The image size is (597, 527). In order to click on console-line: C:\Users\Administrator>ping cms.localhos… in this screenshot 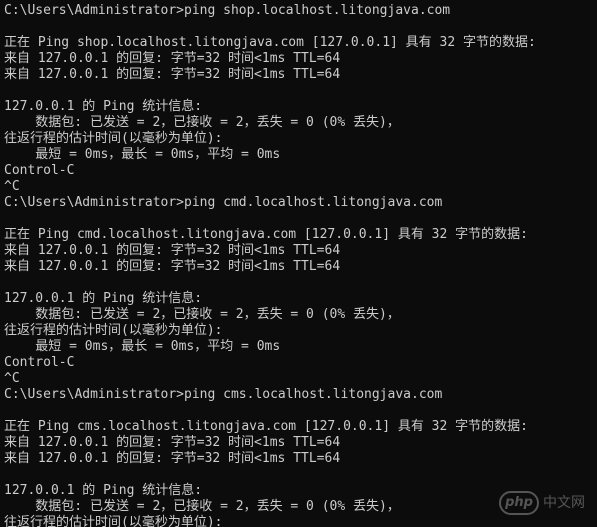, I will do `click(223, 394)`.